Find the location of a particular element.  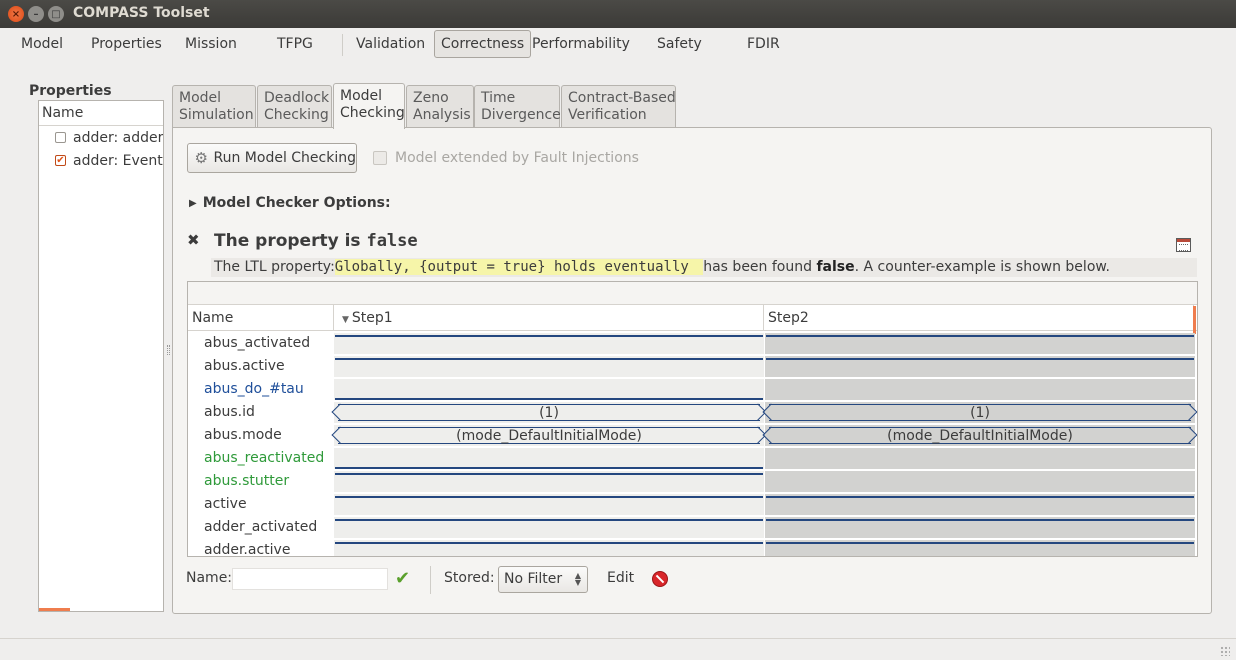

options-label: Model Checker Options: is located at coordinates (296, 203).